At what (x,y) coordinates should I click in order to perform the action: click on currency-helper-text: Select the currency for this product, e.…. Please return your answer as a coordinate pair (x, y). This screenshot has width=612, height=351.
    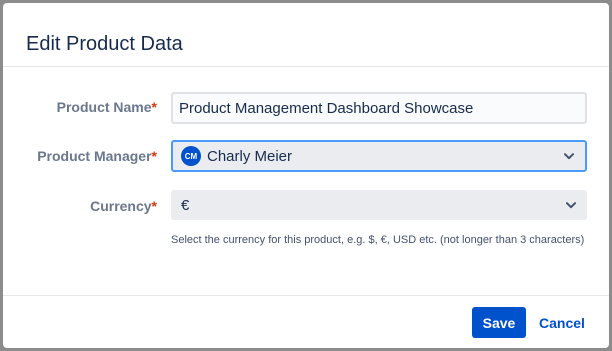
    Looking at the image, I should click on (378, 240).